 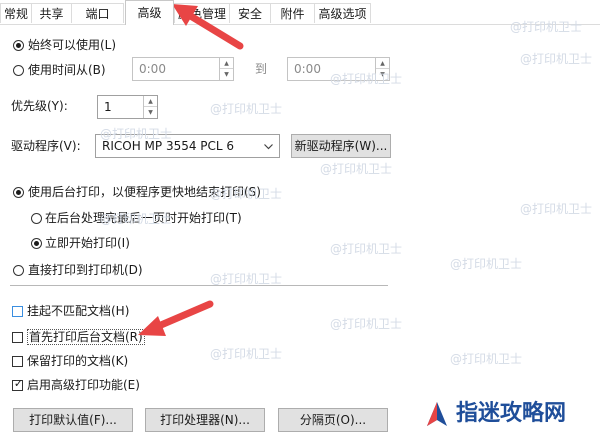 What do you see at coordinates (17, 311) in the screenshot?
I see `hold-mismatched-checkbox` at bounding box center [17, 311].